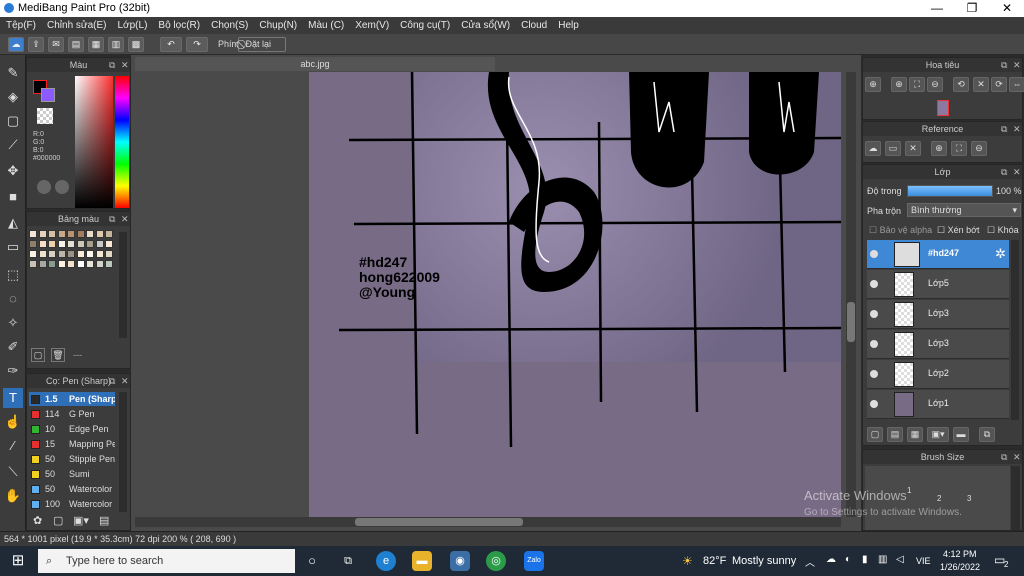 The image size is (1024, 576). I want to click on grid-icon: ▥, so click(116, 44).